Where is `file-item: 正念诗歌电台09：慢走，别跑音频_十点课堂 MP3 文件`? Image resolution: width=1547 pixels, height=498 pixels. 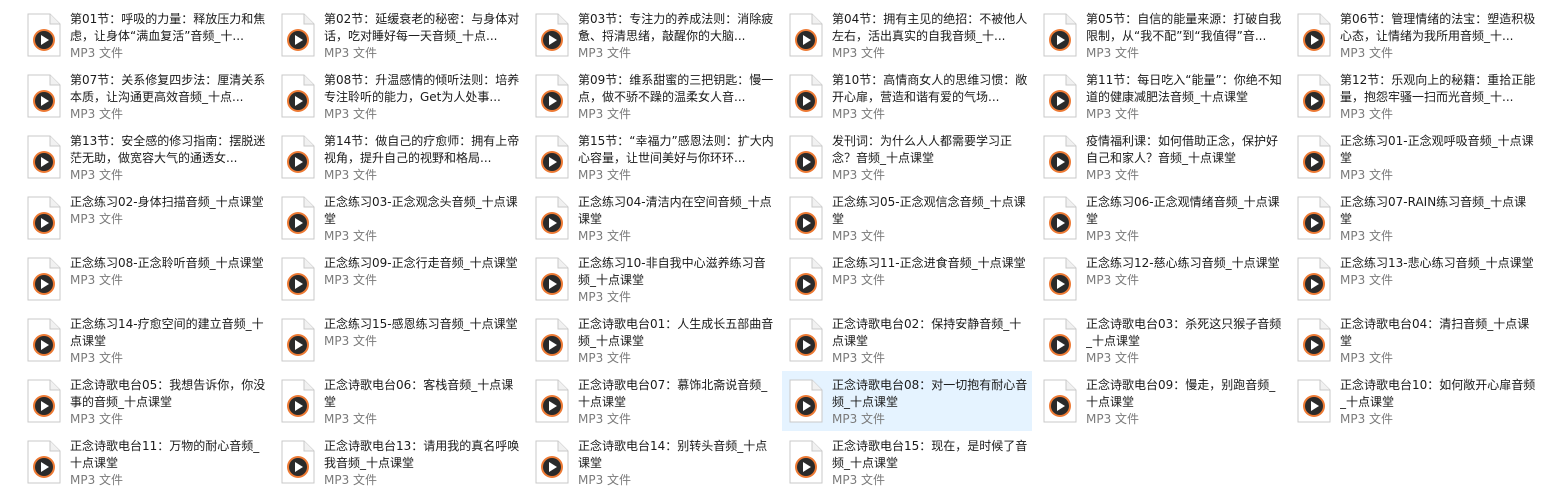
file-item: 正念诗歌电台09：慢走，别跑音频_十点课堂 MP3 文件 is located at coordinates (1161, 401).